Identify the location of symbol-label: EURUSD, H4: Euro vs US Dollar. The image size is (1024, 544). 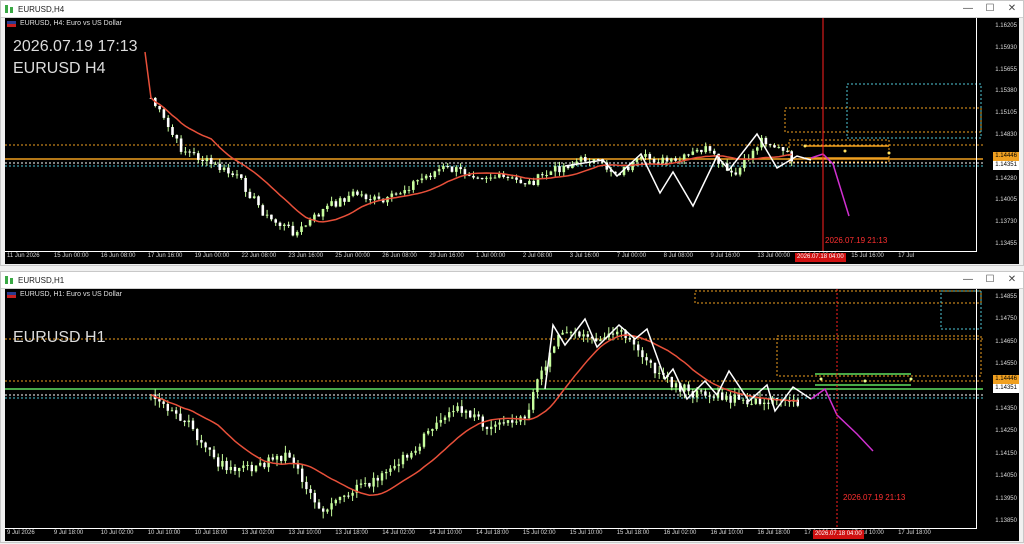
(64, 23).